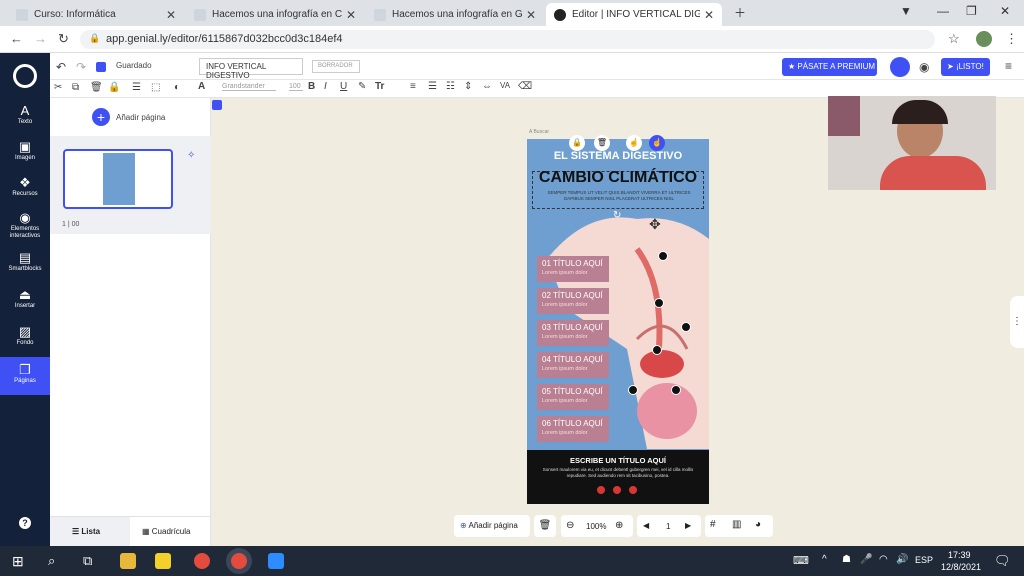 The height and width of the screenshot is (576, 1024). What do you see at coordinates (191, 155) in the screenshot?
I see `magic-icon: ✧` at bounding box center [191, 155].